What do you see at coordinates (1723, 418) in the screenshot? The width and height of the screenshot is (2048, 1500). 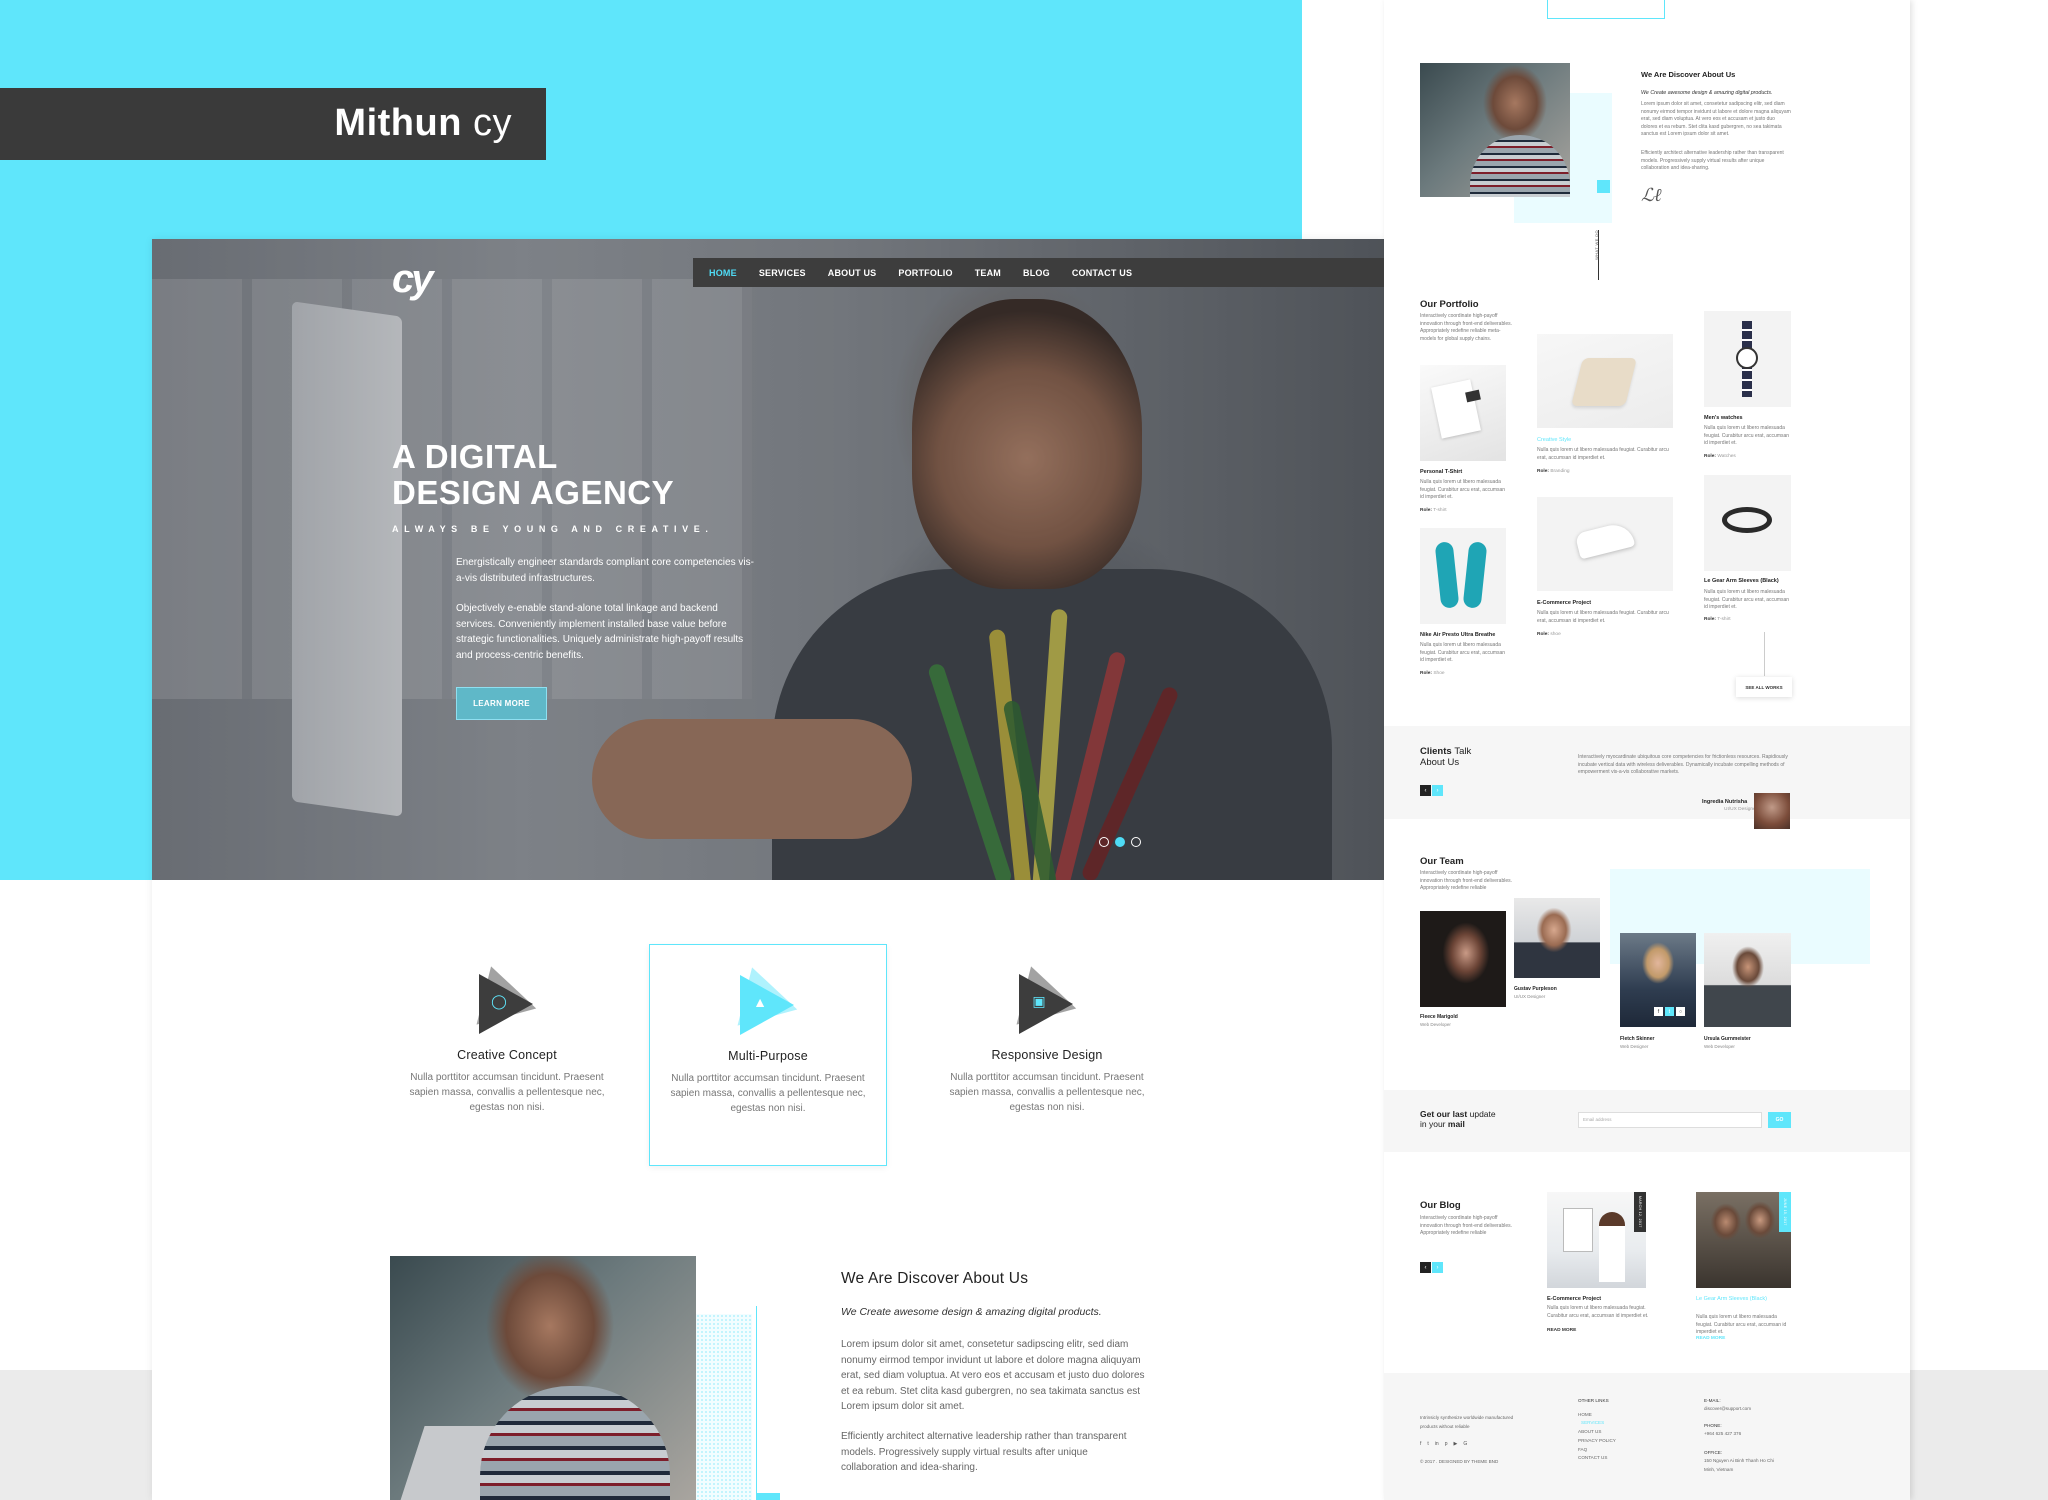 I see `portfolio-title: Men's watches` at bounding box center [1723, 418].